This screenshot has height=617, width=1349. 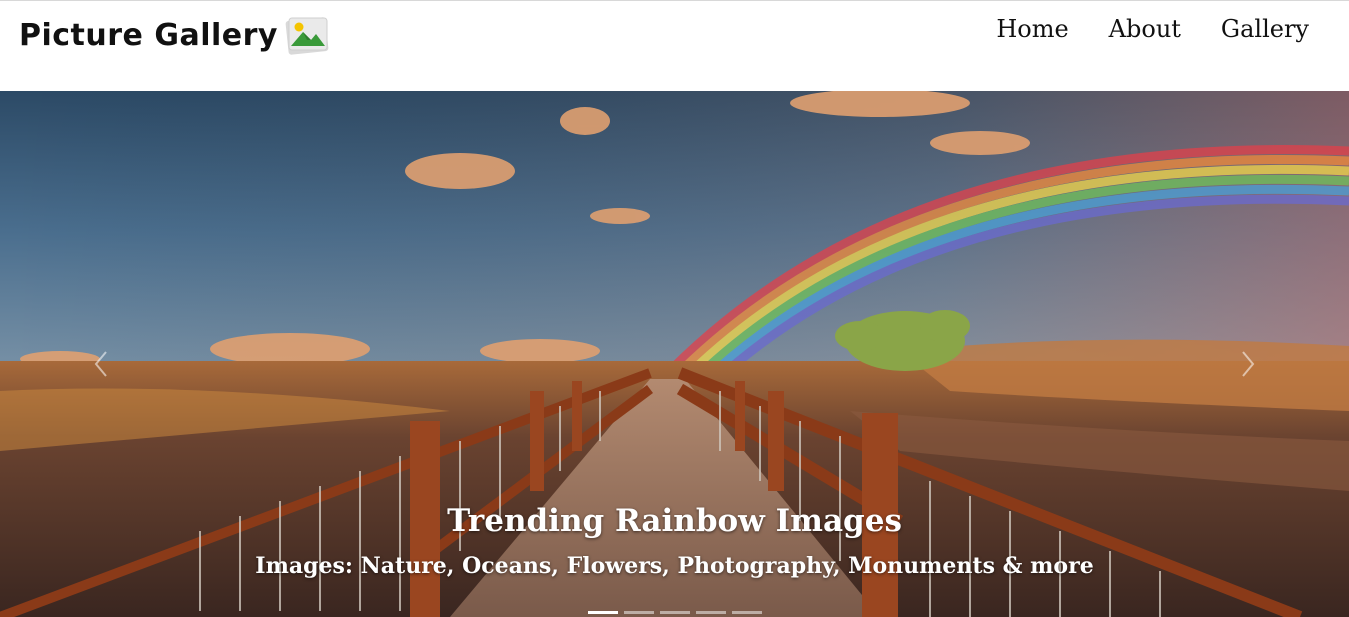 I want to click on brand: Picture Gallery, so click(x=175, y=35).